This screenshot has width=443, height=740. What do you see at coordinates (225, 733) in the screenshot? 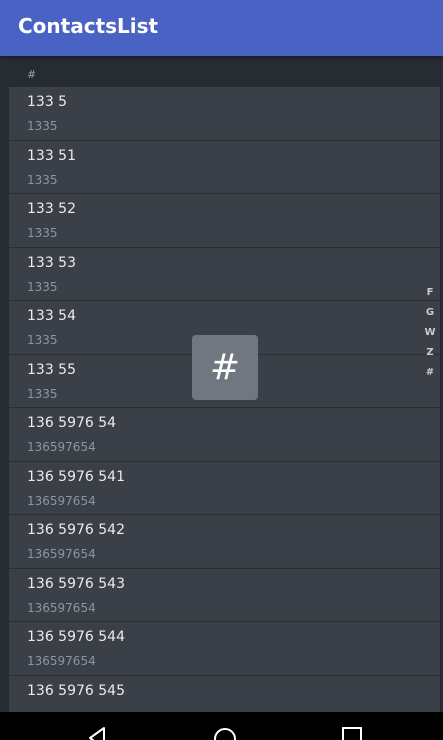
I see `home-icon` at bounding box center [225, 733].